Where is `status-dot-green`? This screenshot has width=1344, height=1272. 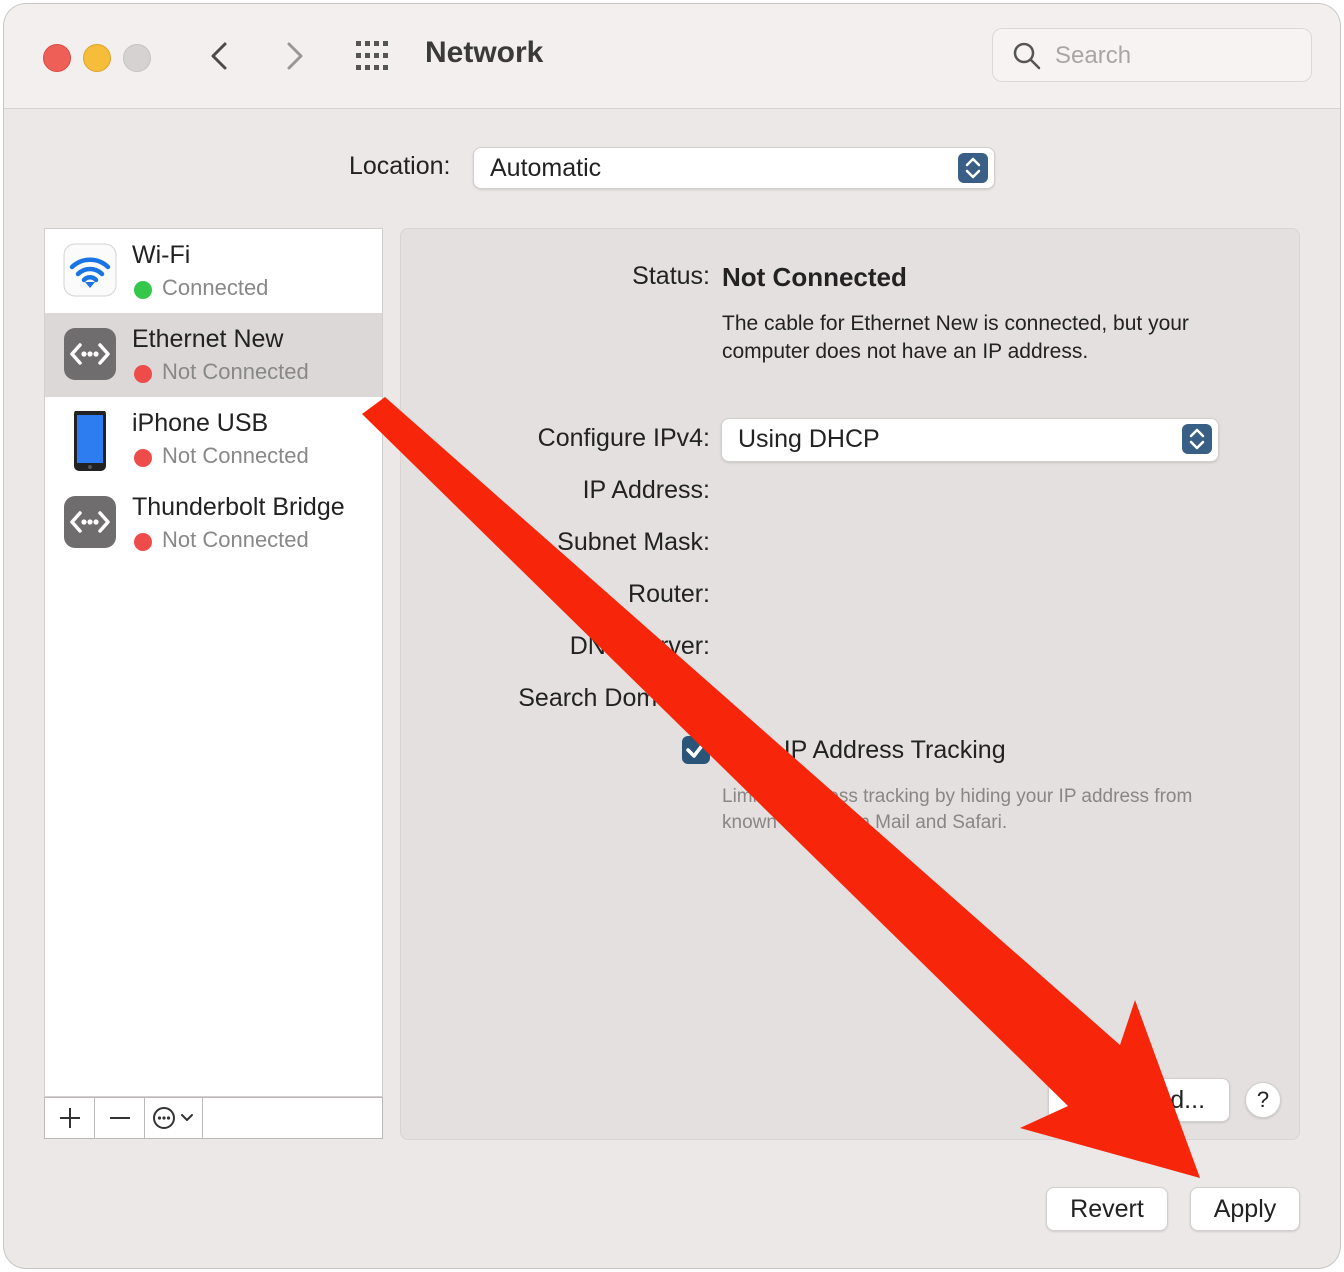 status-dot-green is located at coordinates (143, 290).